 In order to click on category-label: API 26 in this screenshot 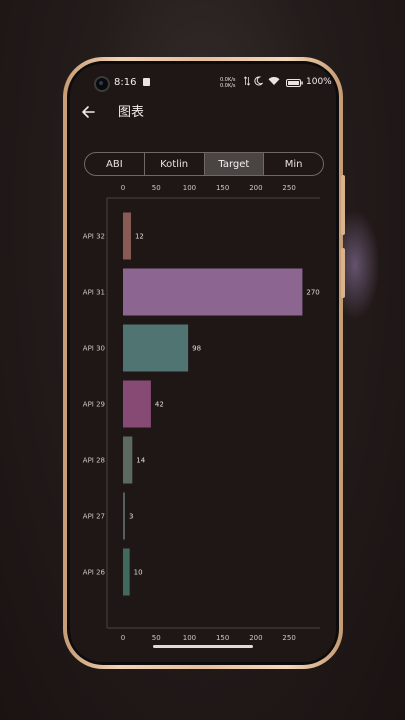, I will do `click(94, 573)`.